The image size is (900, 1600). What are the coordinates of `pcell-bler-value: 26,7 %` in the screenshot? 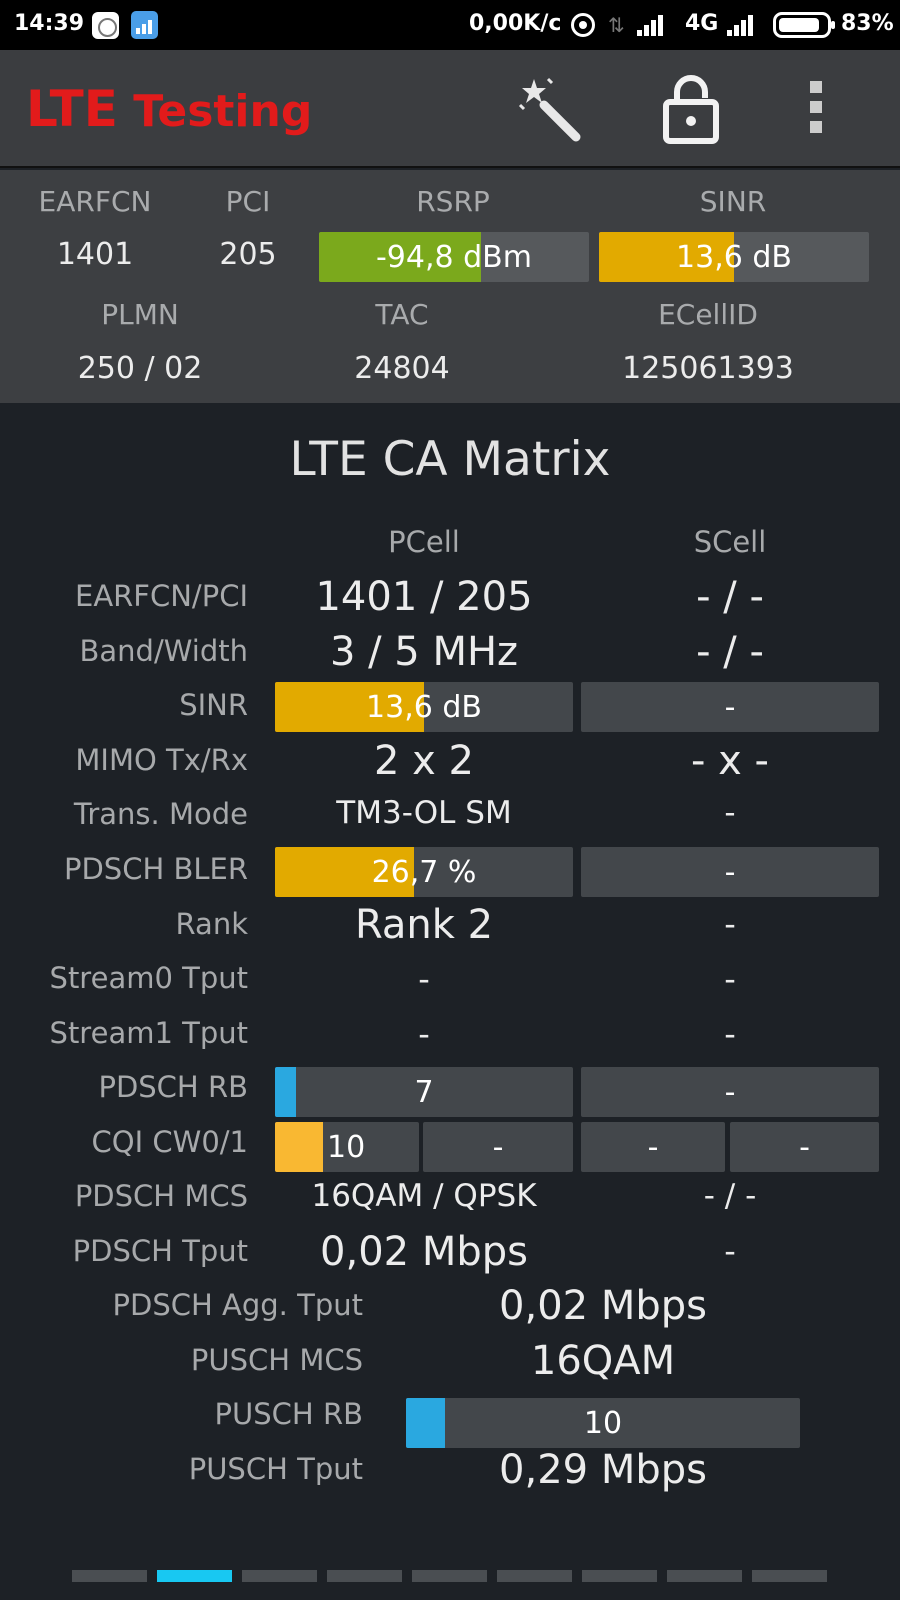 It's located at (424, 872).